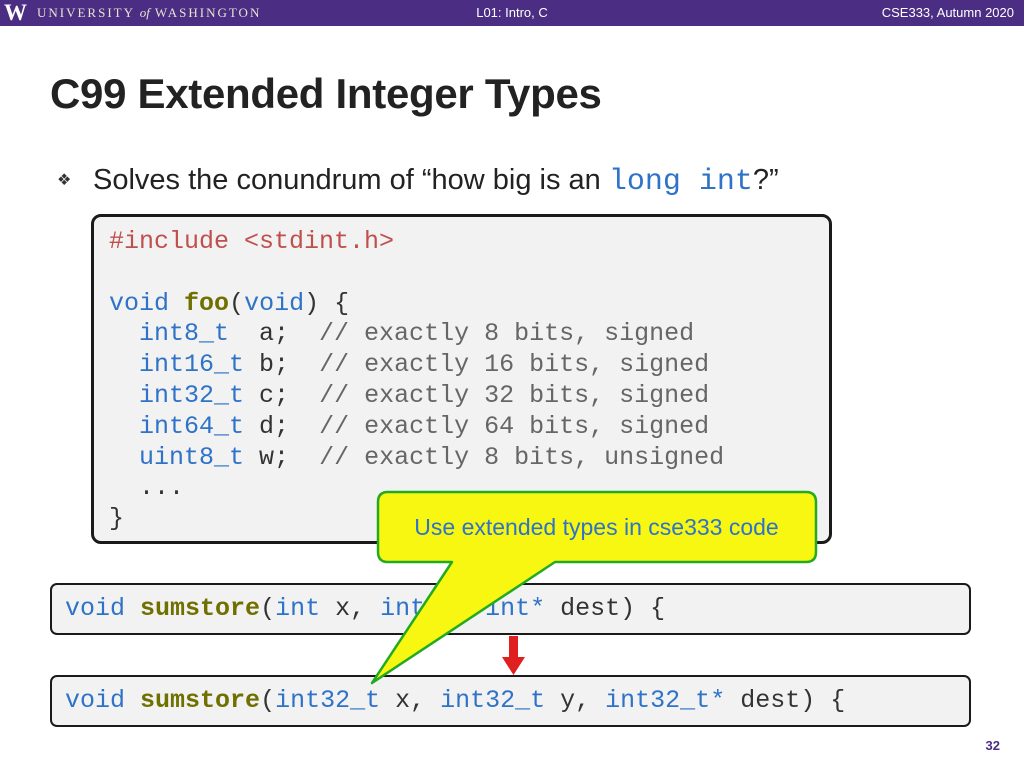 The image size is (1024, 768). Describe the element at coordinates (326, 93) in the screenshot. I see `slide-title: C99 Extended Integer Types` at that location.